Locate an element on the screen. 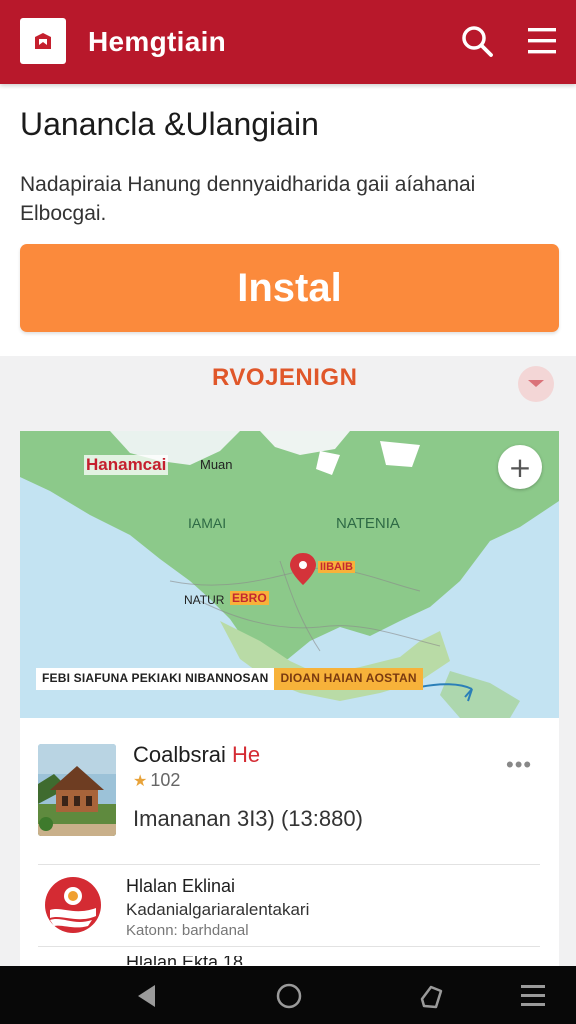  app-logo-icon is located at coordinates (43, 41).